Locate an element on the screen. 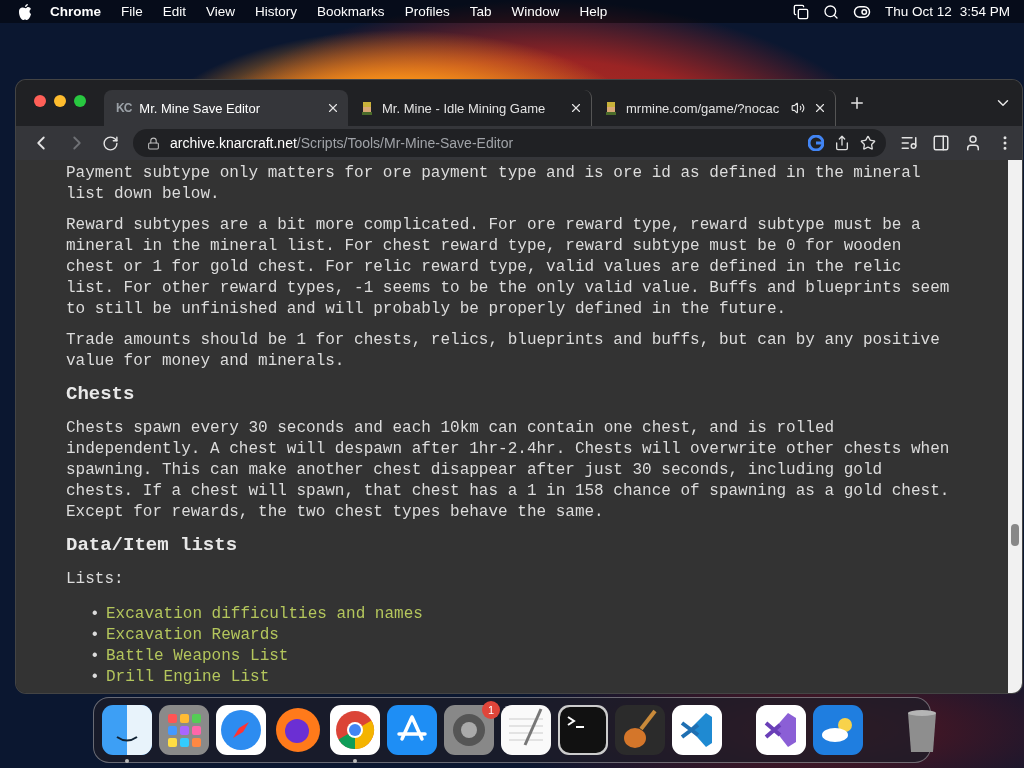 This screenshot has width=1024, height=768. paragraph: Trade amounts should be 1 for chests, relics, blueprints and buffs, but can by any positive value for money and minerals. is located at coordinates (503, 351).